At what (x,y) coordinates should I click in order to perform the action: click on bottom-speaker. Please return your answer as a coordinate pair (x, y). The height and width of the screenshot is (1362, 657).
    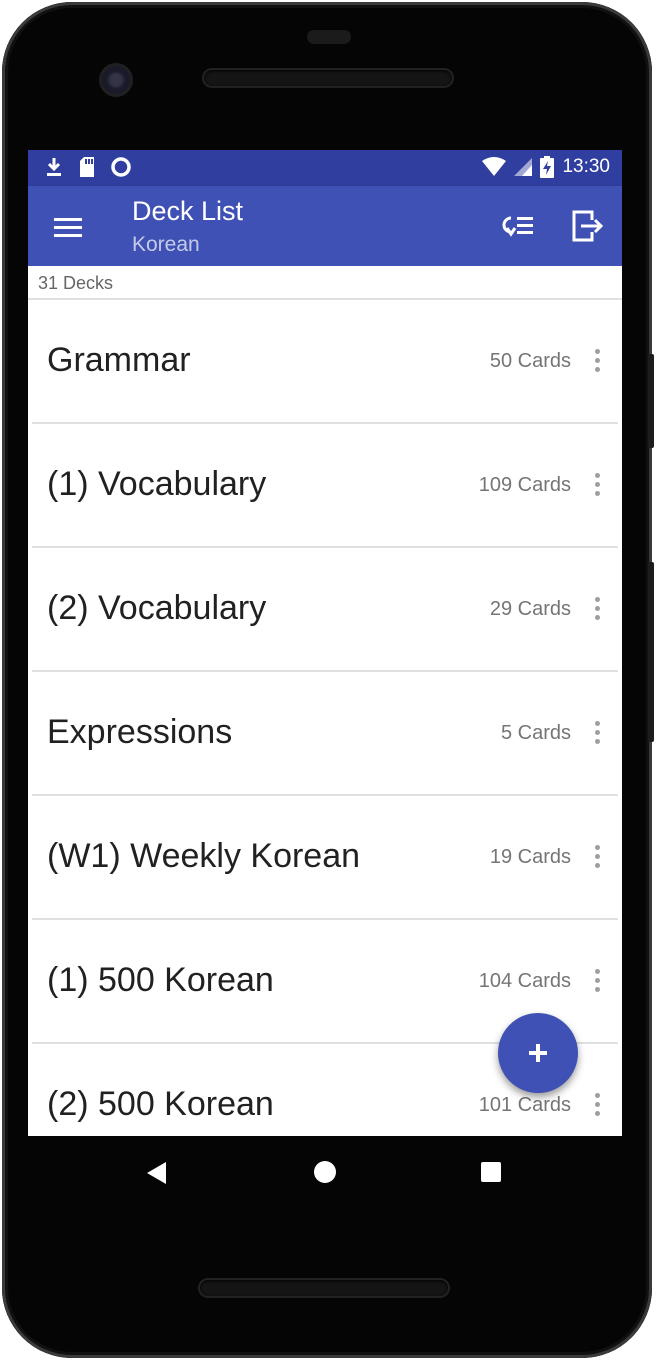
    Looking at the image, I should click on (324, 1288).